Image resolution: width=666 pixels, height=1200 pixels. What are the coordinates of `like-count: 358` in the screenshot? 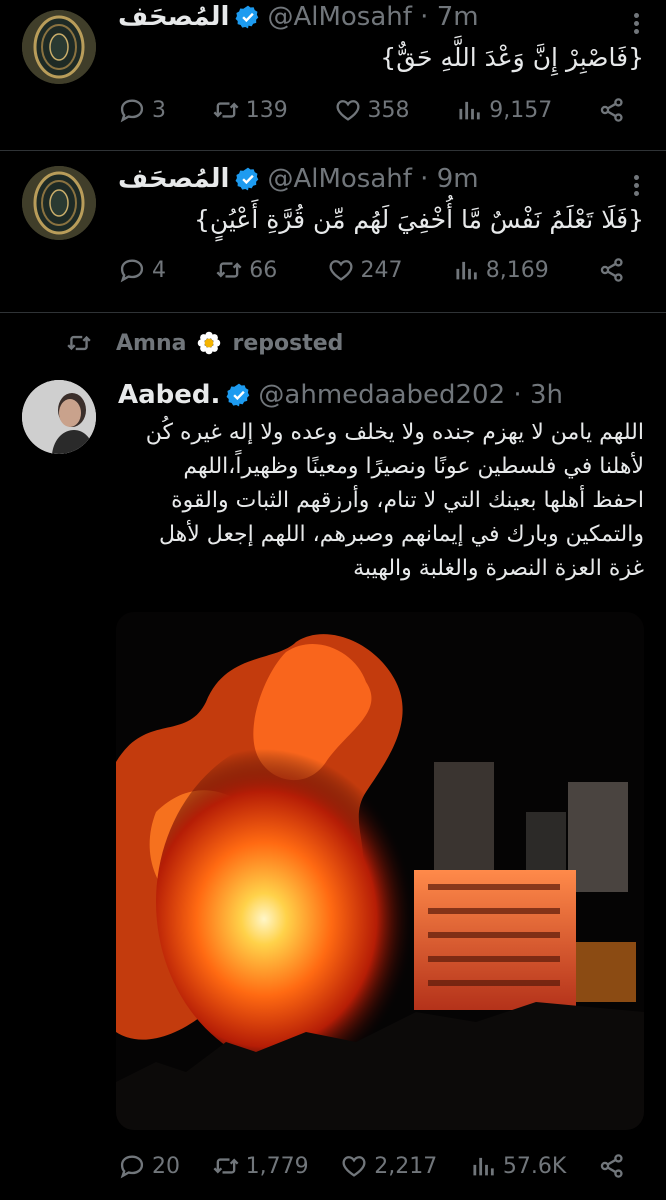 It's located at (388, 110).